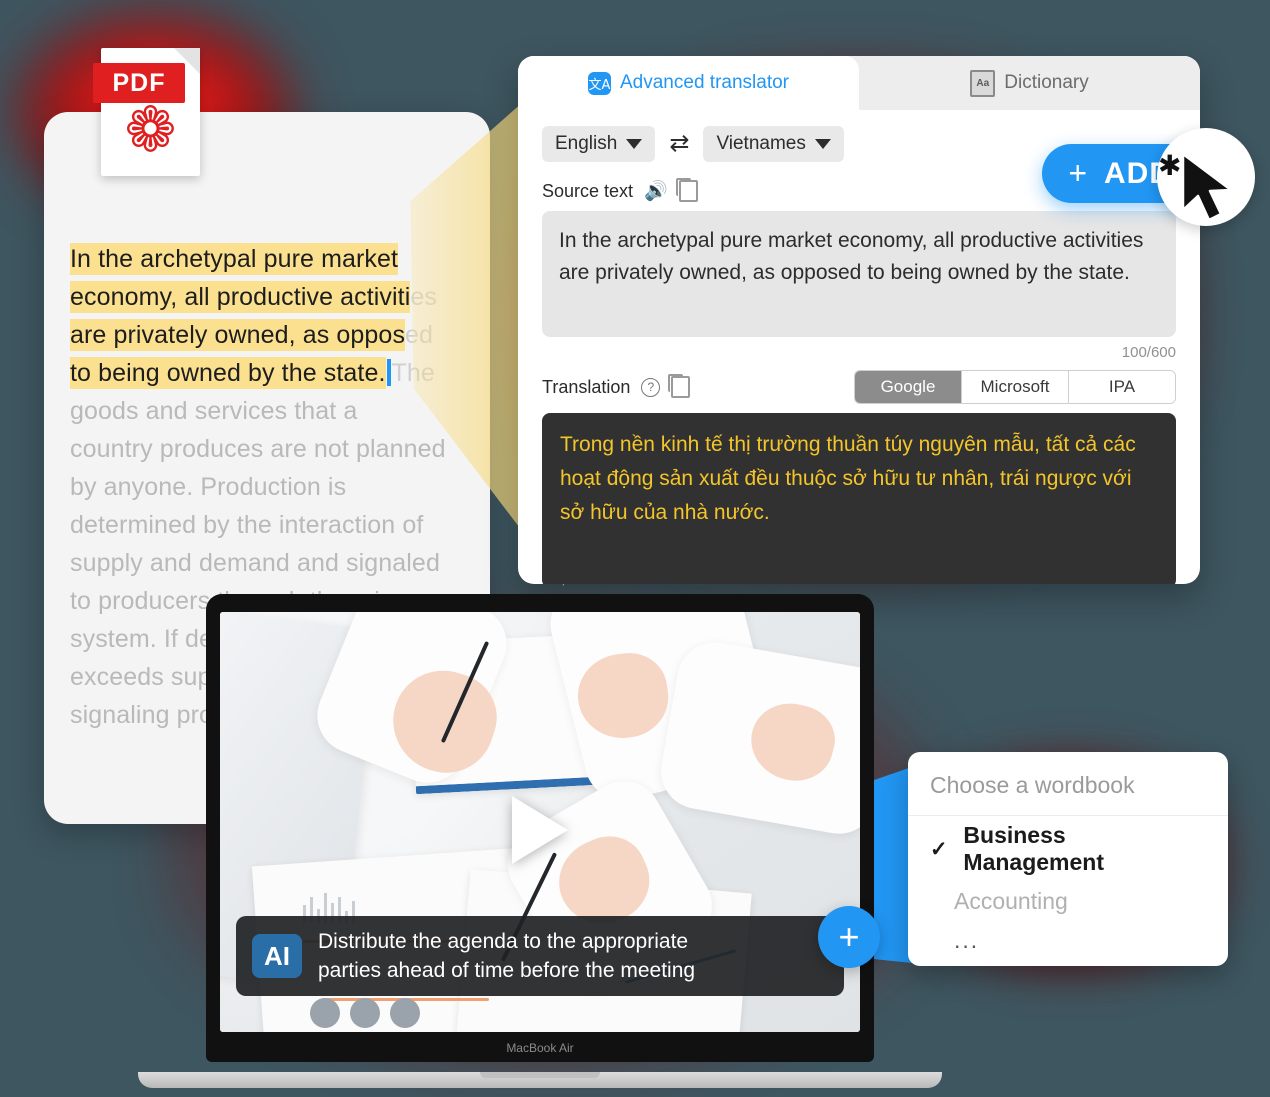  I want to click on swap-languages-icon: ⇄, so click(679, 144).